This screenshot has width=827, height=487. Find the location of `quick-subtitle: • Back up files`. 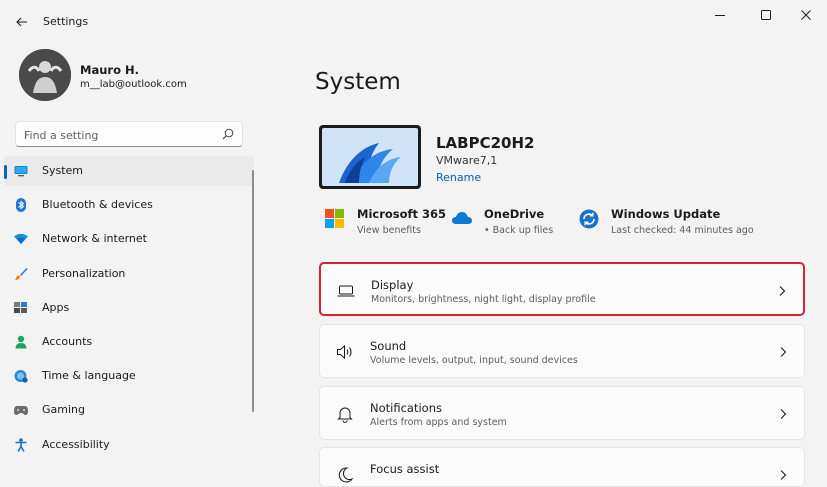

quick-subtitle: • Back up files is located at coordinates (519, 230).